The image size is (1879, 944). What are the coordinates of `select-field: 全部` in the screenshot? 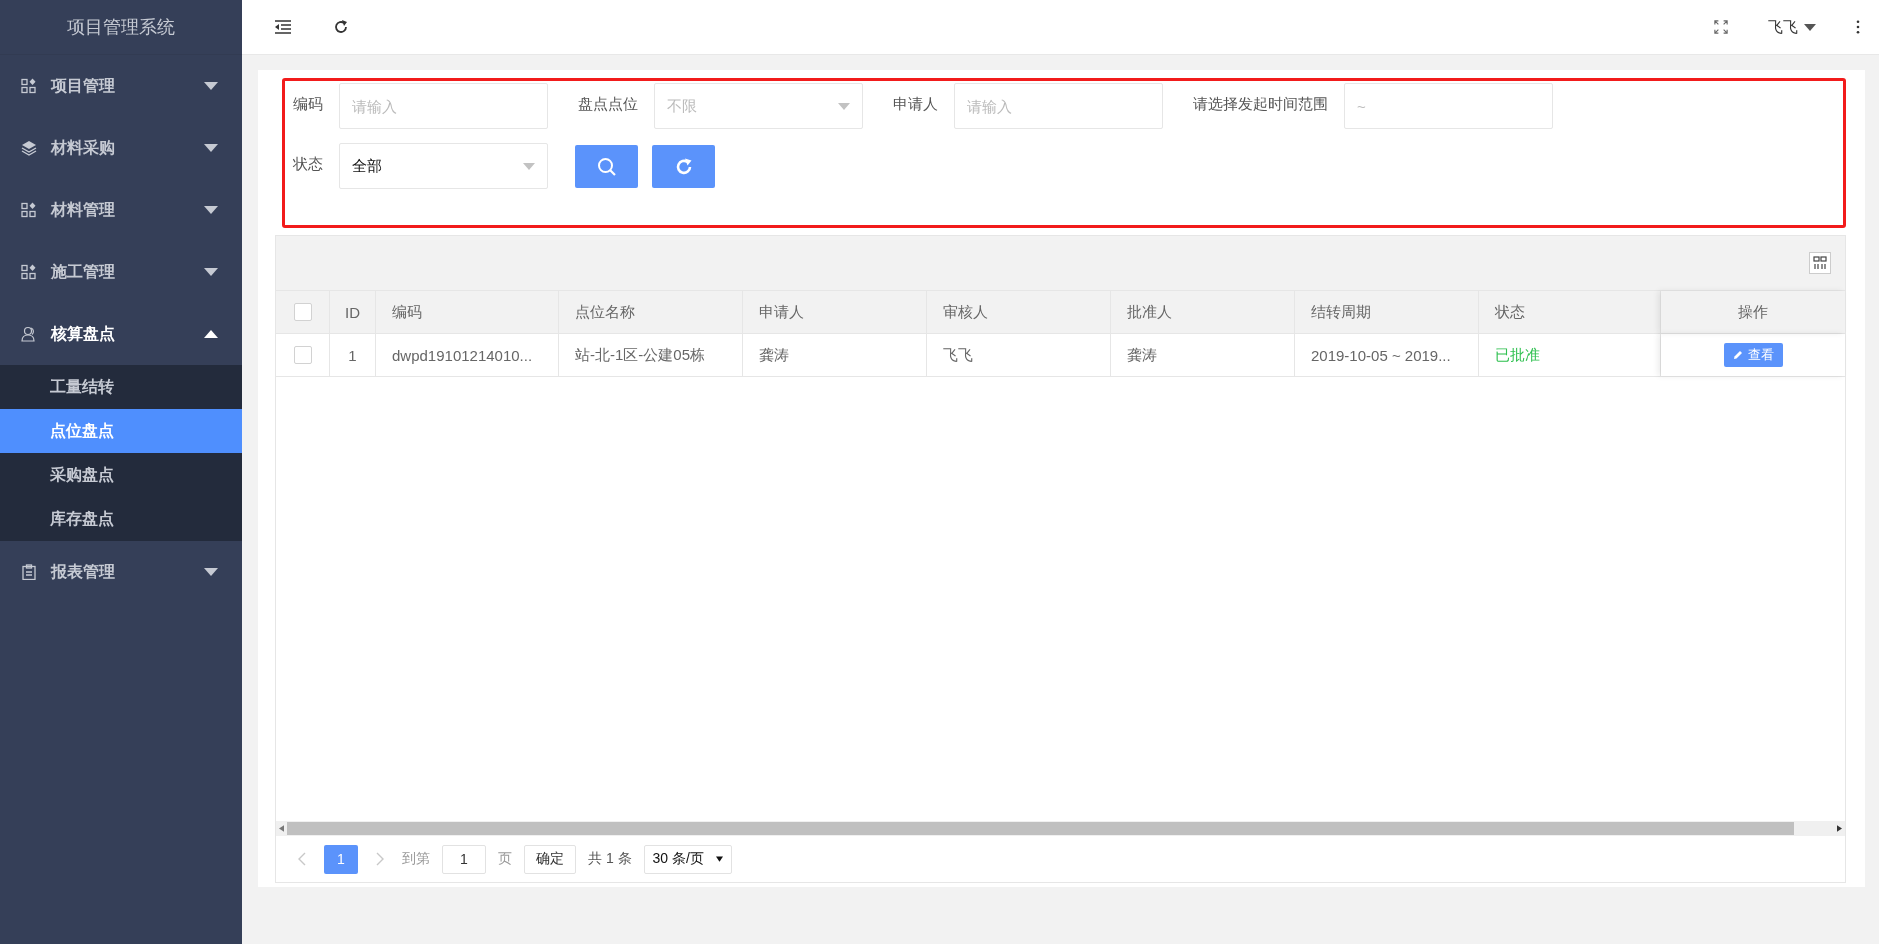 It's located at (443, 166).